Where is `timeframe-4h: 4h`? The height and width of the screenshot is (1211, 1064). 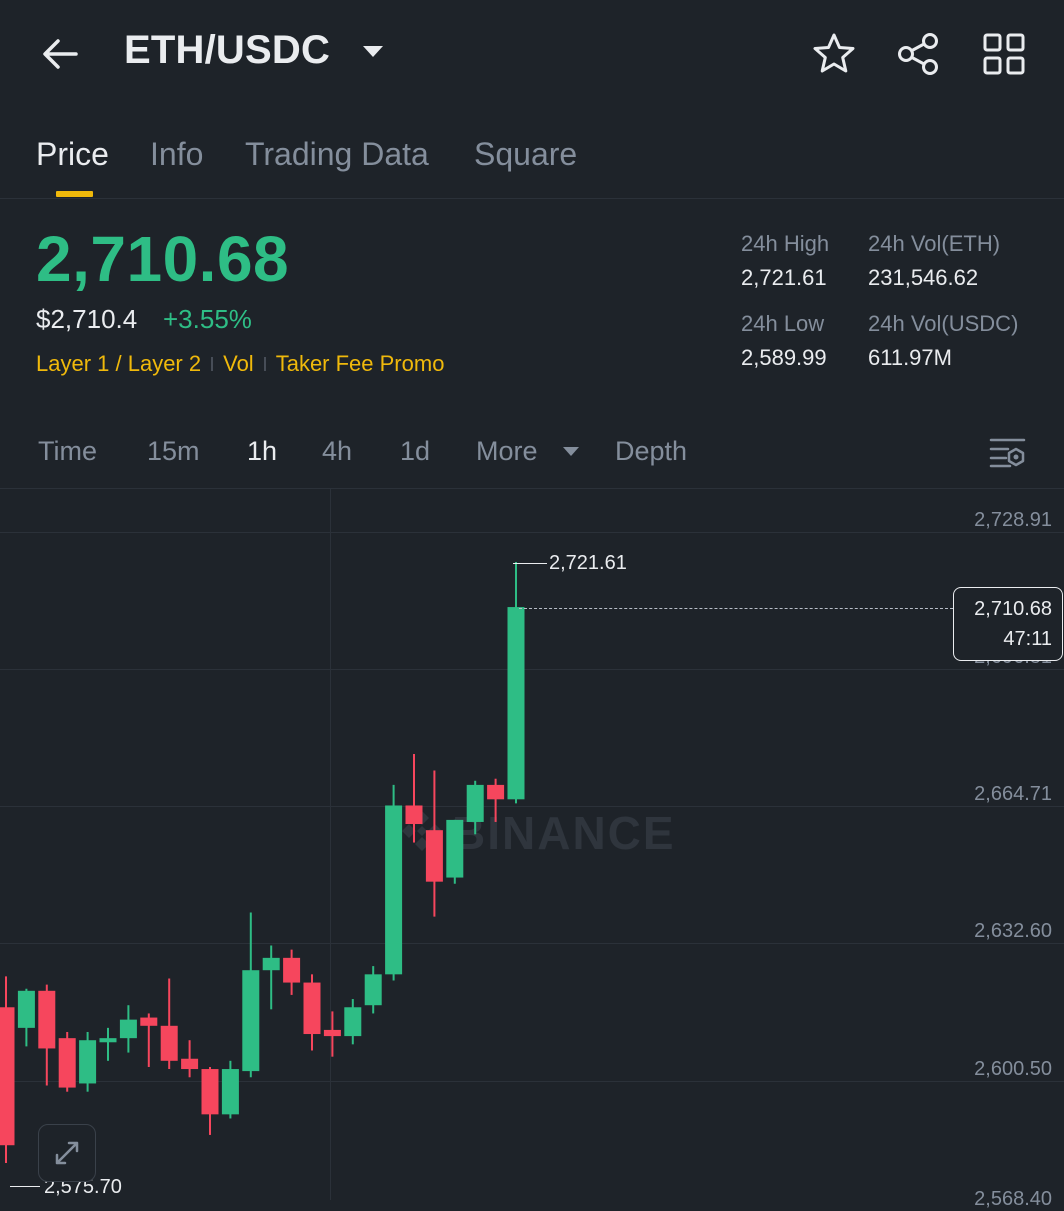 timeframe-4h: 4h is located at coordinates (337, 451).